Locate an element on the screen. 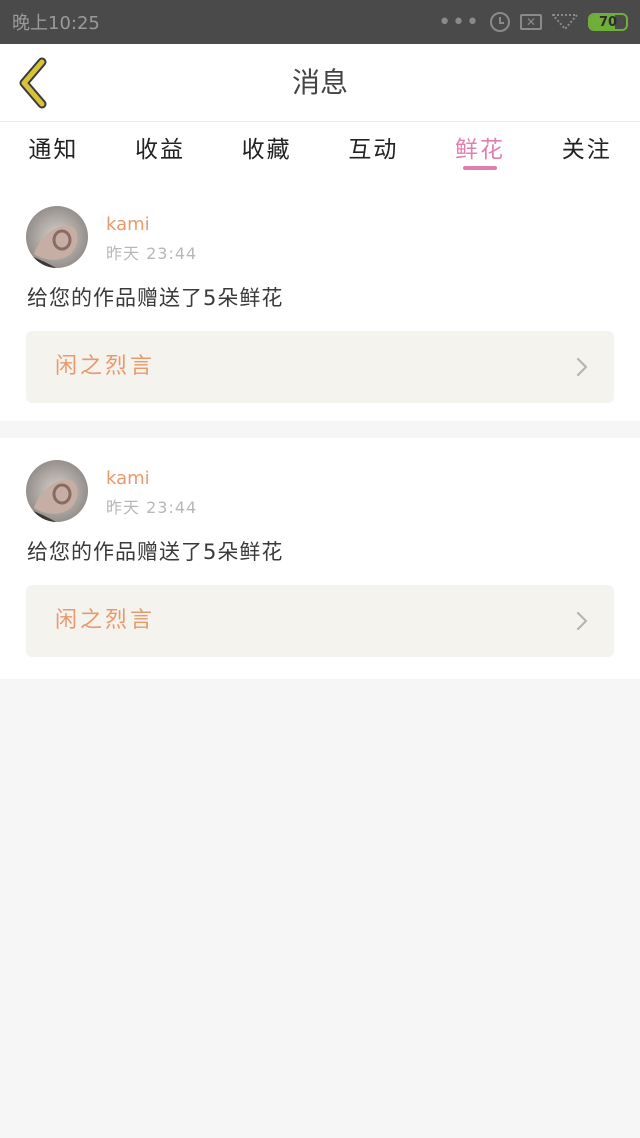 This screenshot has height=1138, width=640. alarm-icon is located at coordinates (500, 22).